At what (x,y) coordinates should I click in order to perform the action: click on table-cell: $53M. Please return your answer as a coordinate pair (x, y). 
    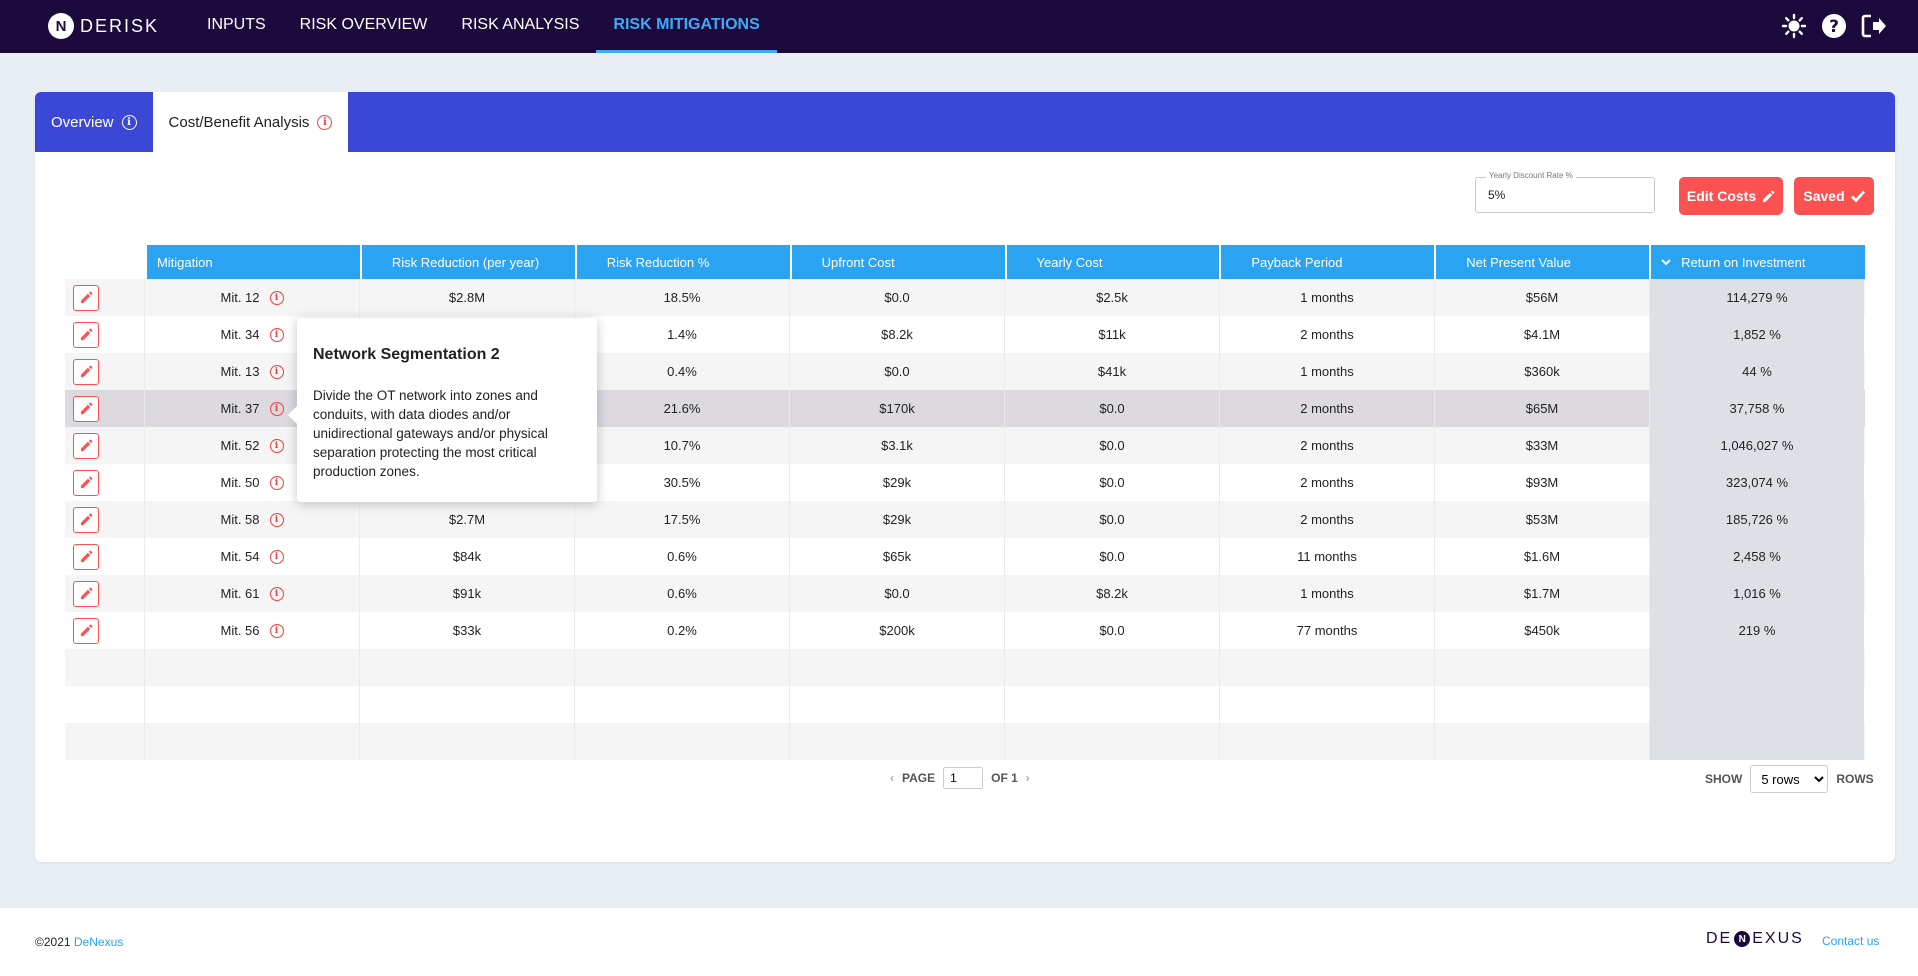
    Looking at the image, I should click on (1542, 519).